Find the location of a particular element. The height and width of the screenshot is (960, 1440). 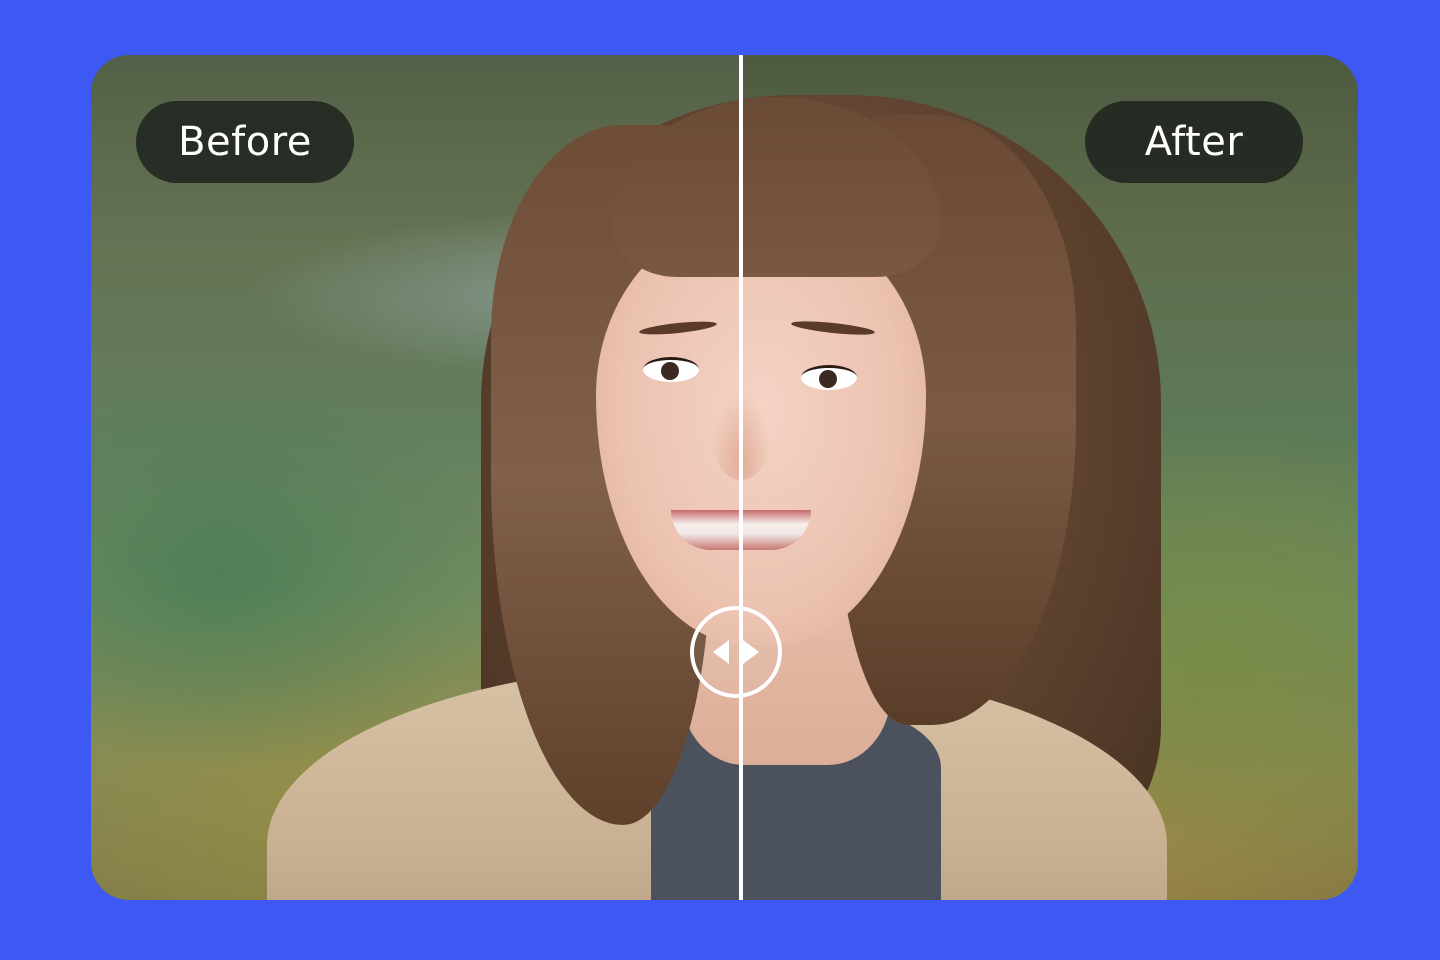

before-label: Before is located at coordinates (245, 142).